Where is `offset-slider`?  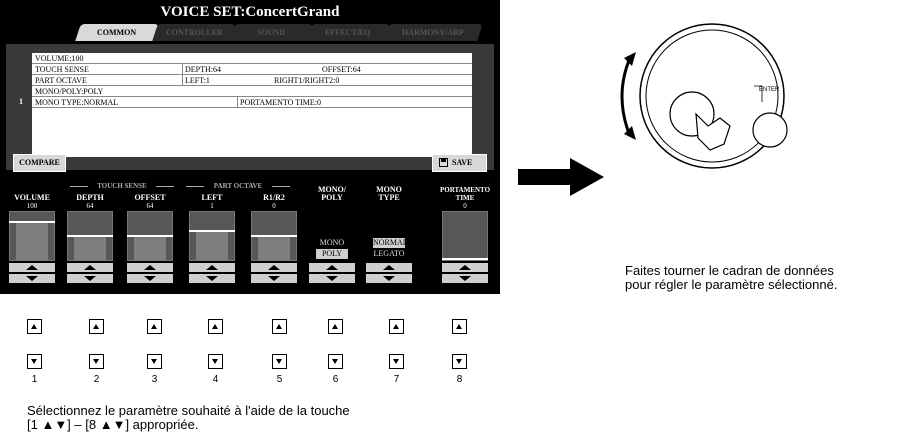
offset-slider is located at coordinates (150, 236).